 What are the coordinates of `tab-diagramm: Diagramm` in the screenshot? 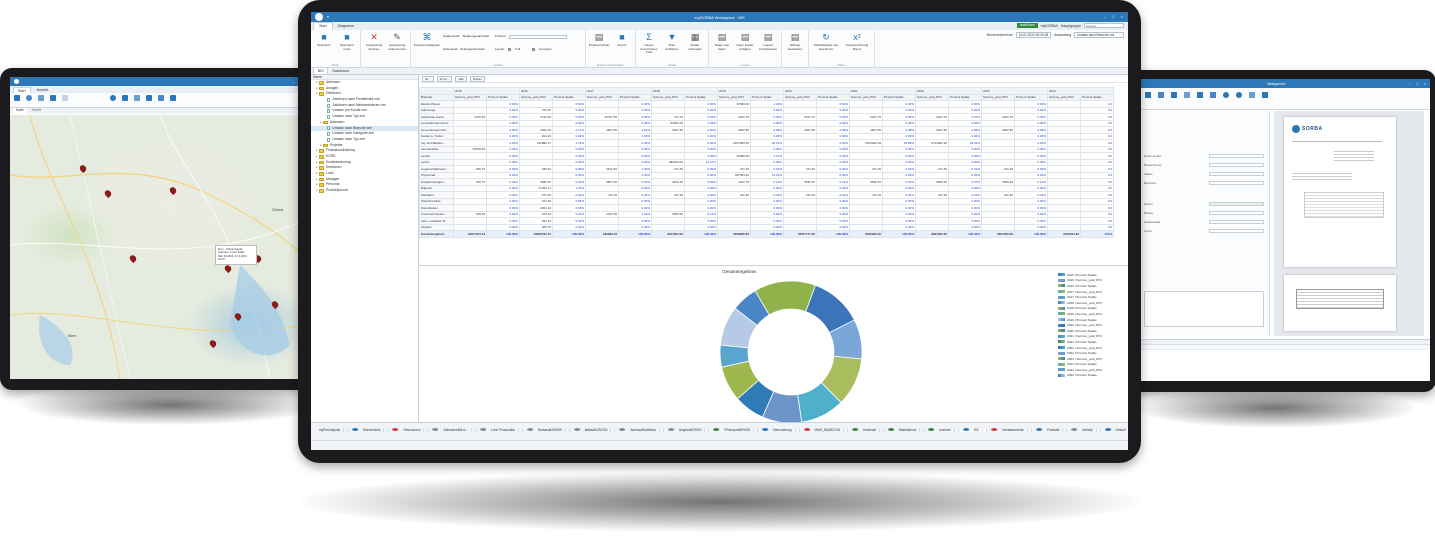 It's located at (346, 26).